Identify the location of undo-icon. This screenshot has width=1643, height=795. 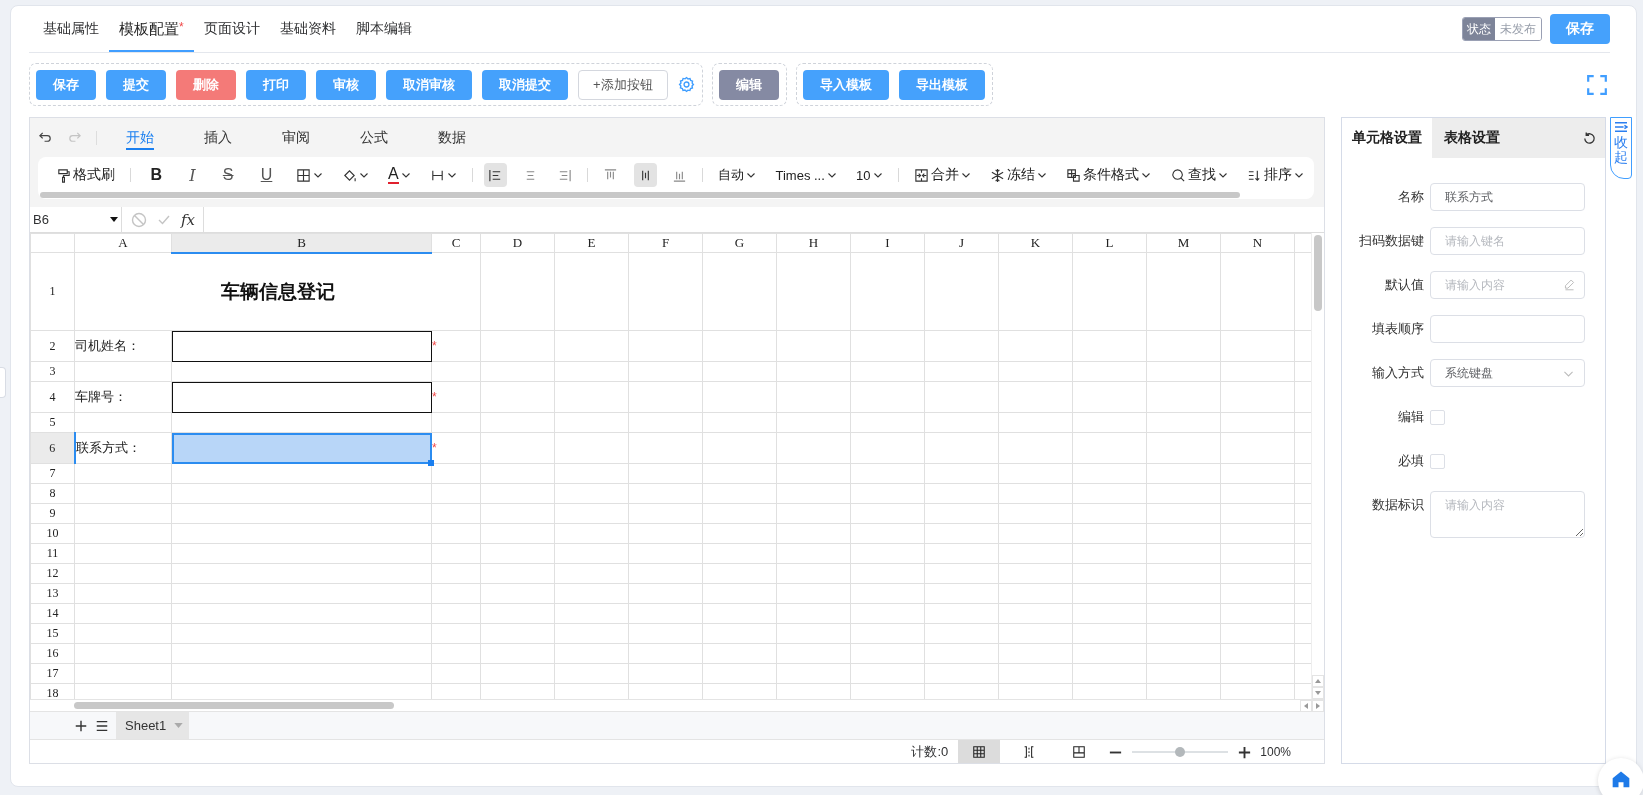
(45, 137).